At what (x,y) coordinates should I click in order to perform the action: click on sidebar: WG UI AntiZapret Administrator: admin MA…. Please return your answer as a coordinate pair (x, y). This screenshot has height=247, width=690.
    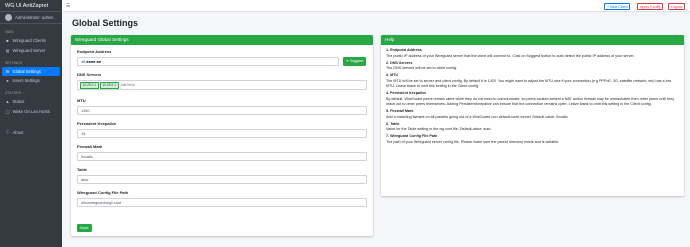
    Looking at the image, I should click on (31, 123).